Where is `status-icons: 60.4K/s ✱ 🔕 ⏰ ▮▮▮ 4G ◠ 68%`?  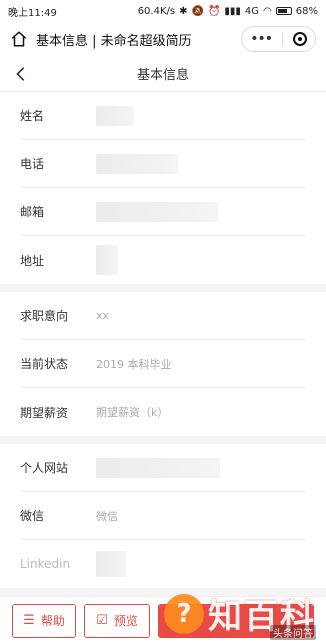 status-icons: 60.4K/s ✱ 🔕 ⏰ ▮▮▮ 4G ◠ 68% is located at coordinates (228, 11).